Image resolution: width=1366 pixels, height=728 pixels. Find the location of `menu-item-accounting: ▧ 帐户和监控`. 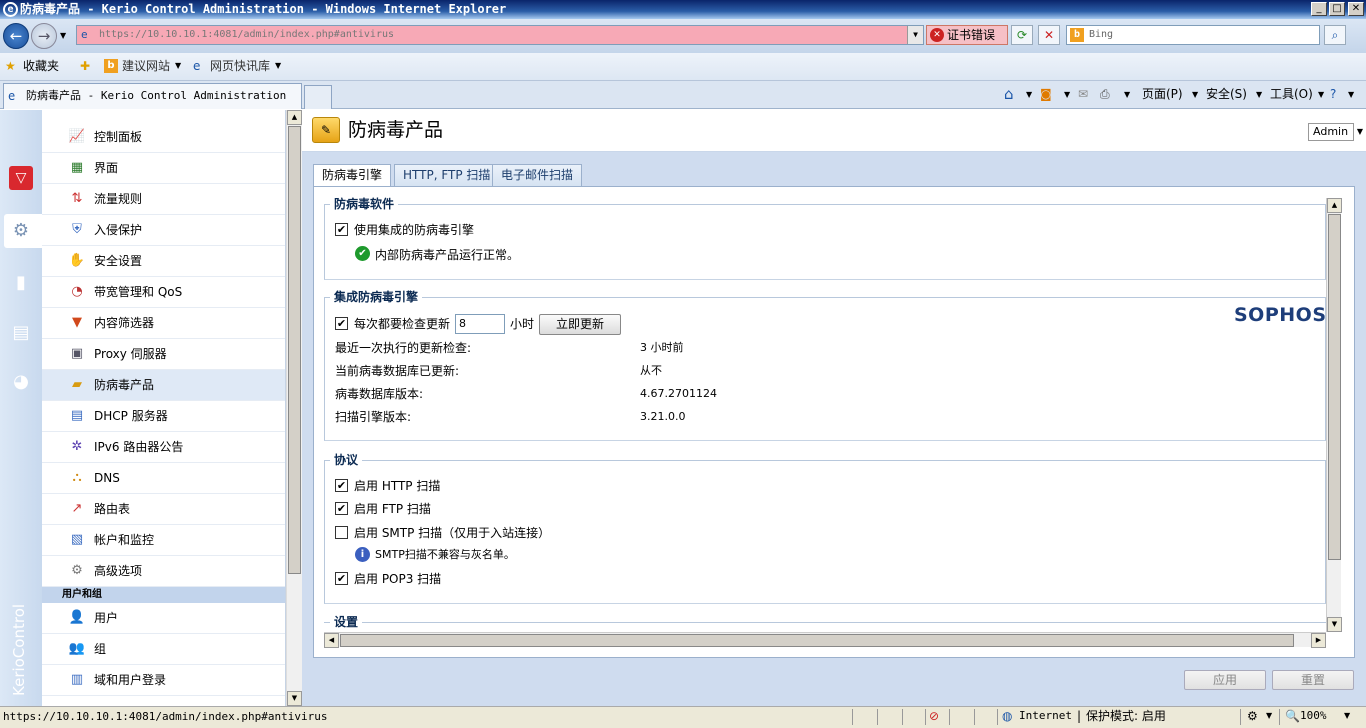

menu-item-accounting: ▧ 帐户和监控 is located at coordinates (163, 540).